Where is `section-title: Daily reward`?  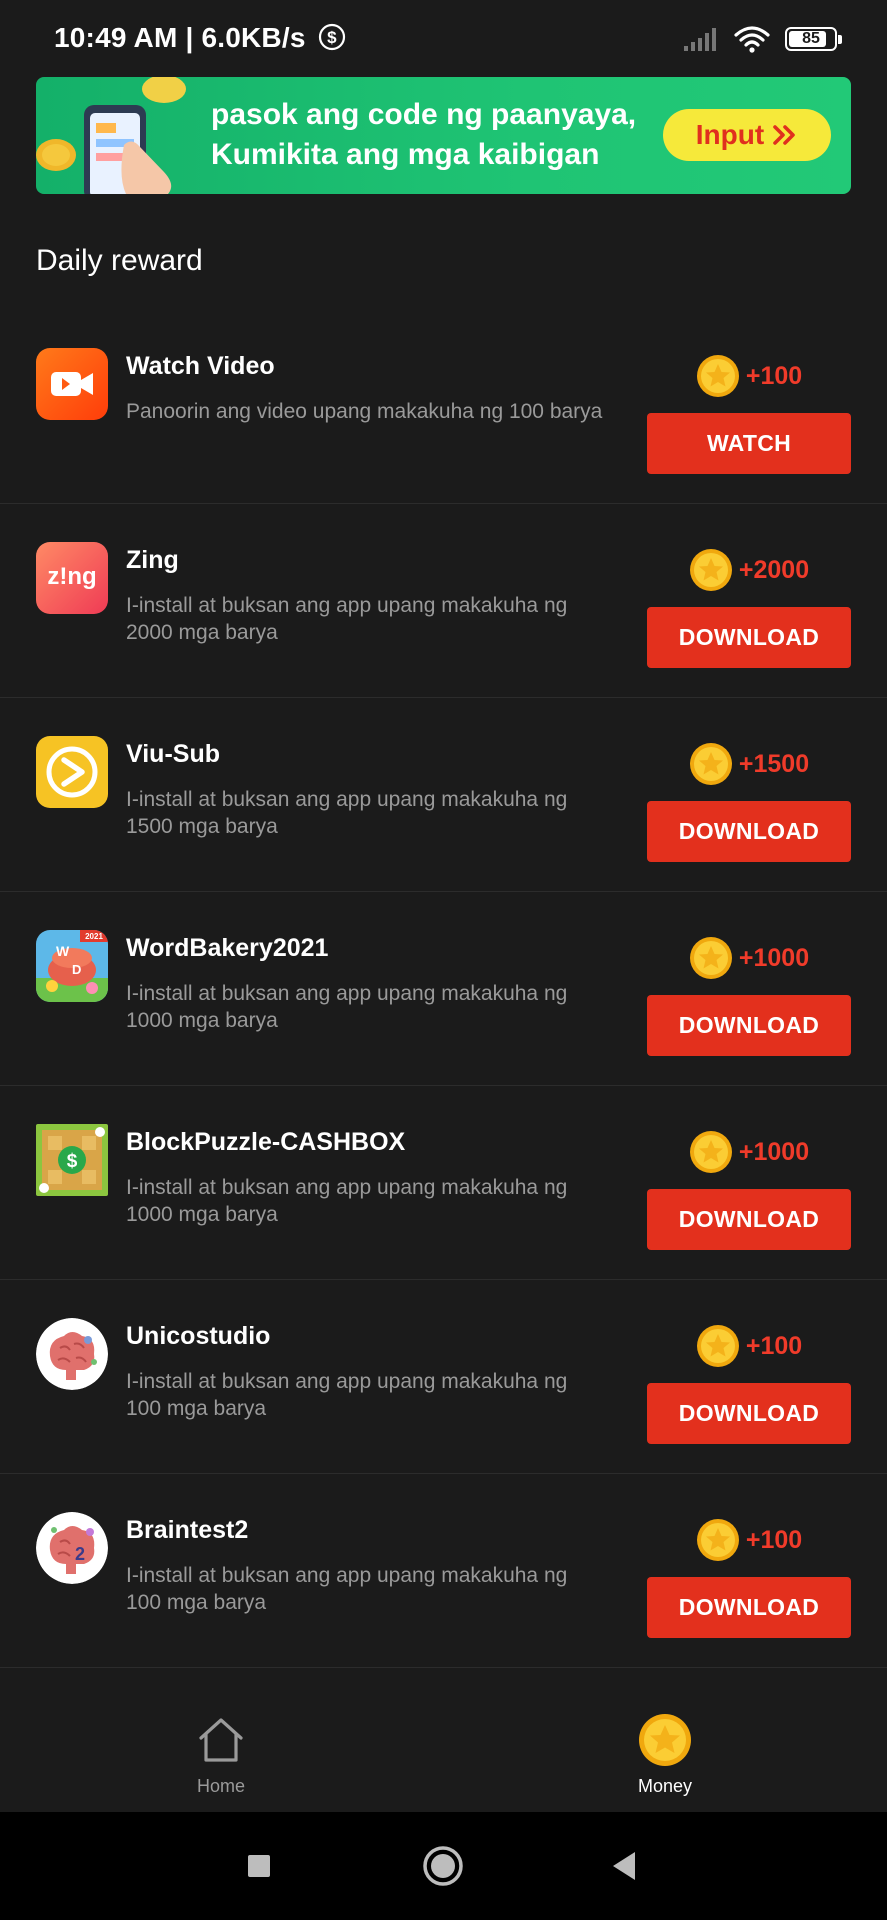 section-title: Daily reward is located at coordinates (119, 260).